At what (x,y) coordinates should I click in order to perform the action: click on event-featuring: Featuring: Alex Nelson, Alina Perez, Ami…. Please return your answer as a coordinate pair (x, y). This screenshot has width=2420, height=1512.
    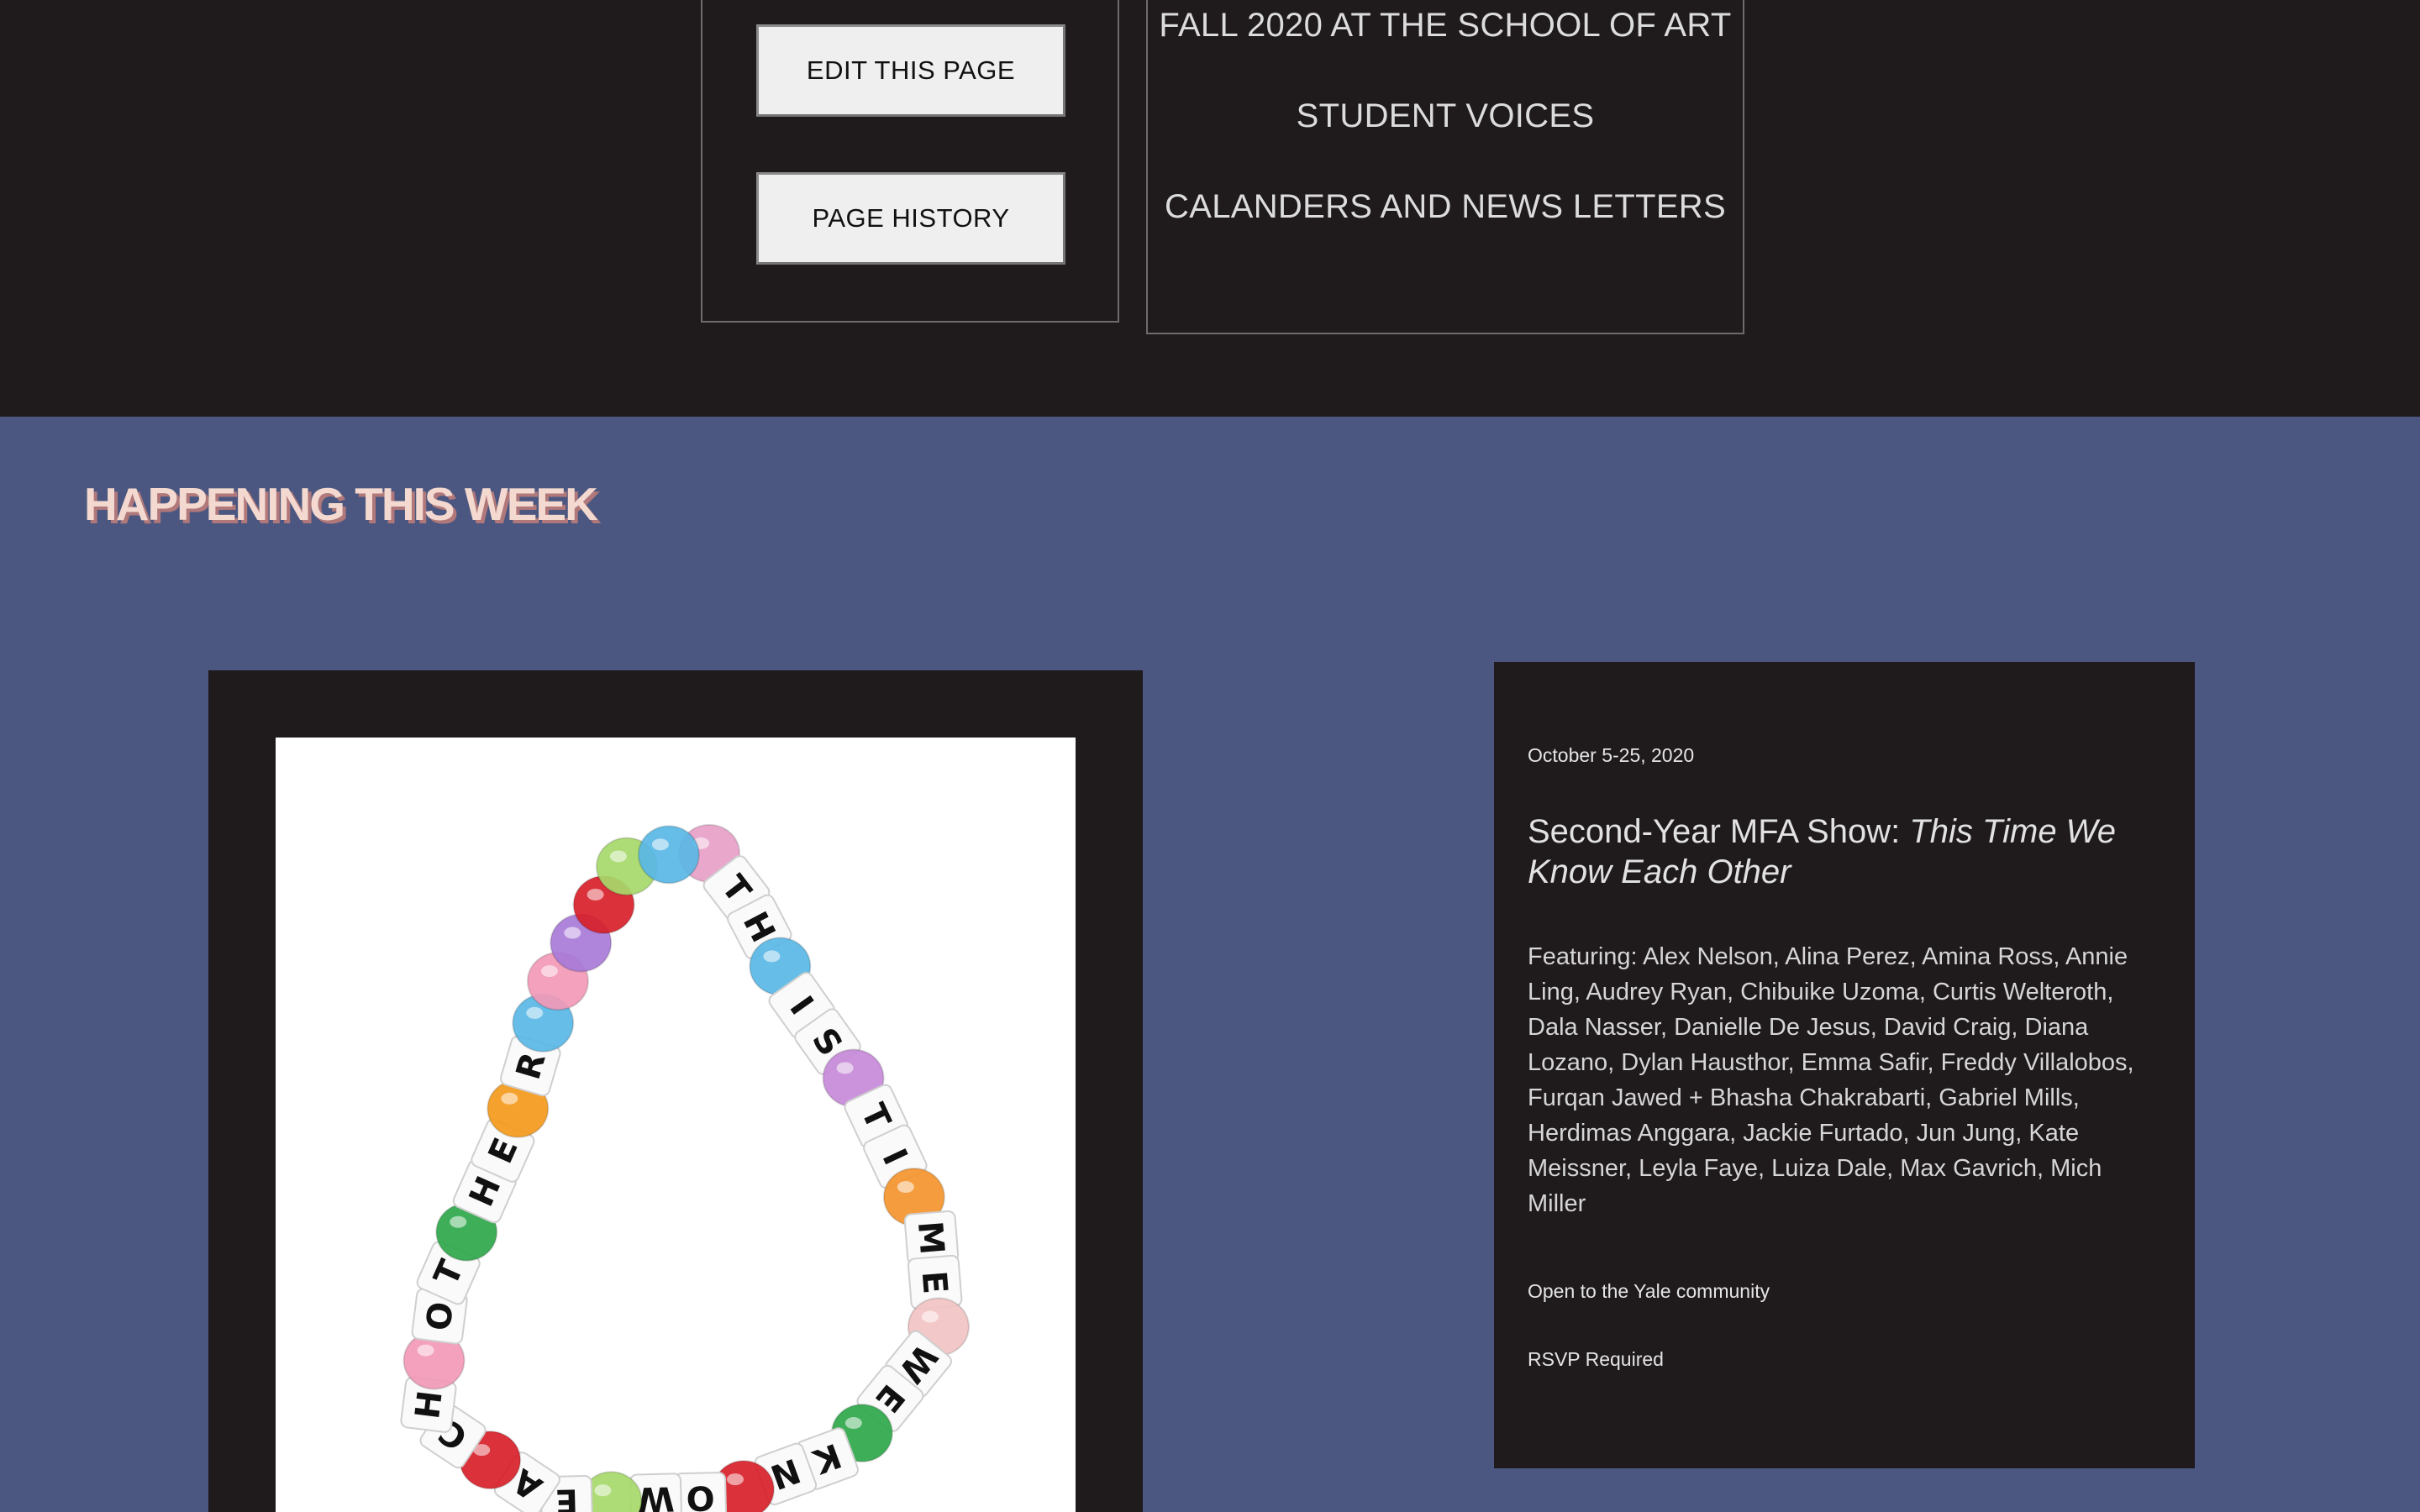
    Looking at the image, I should click on (1831, 1080).